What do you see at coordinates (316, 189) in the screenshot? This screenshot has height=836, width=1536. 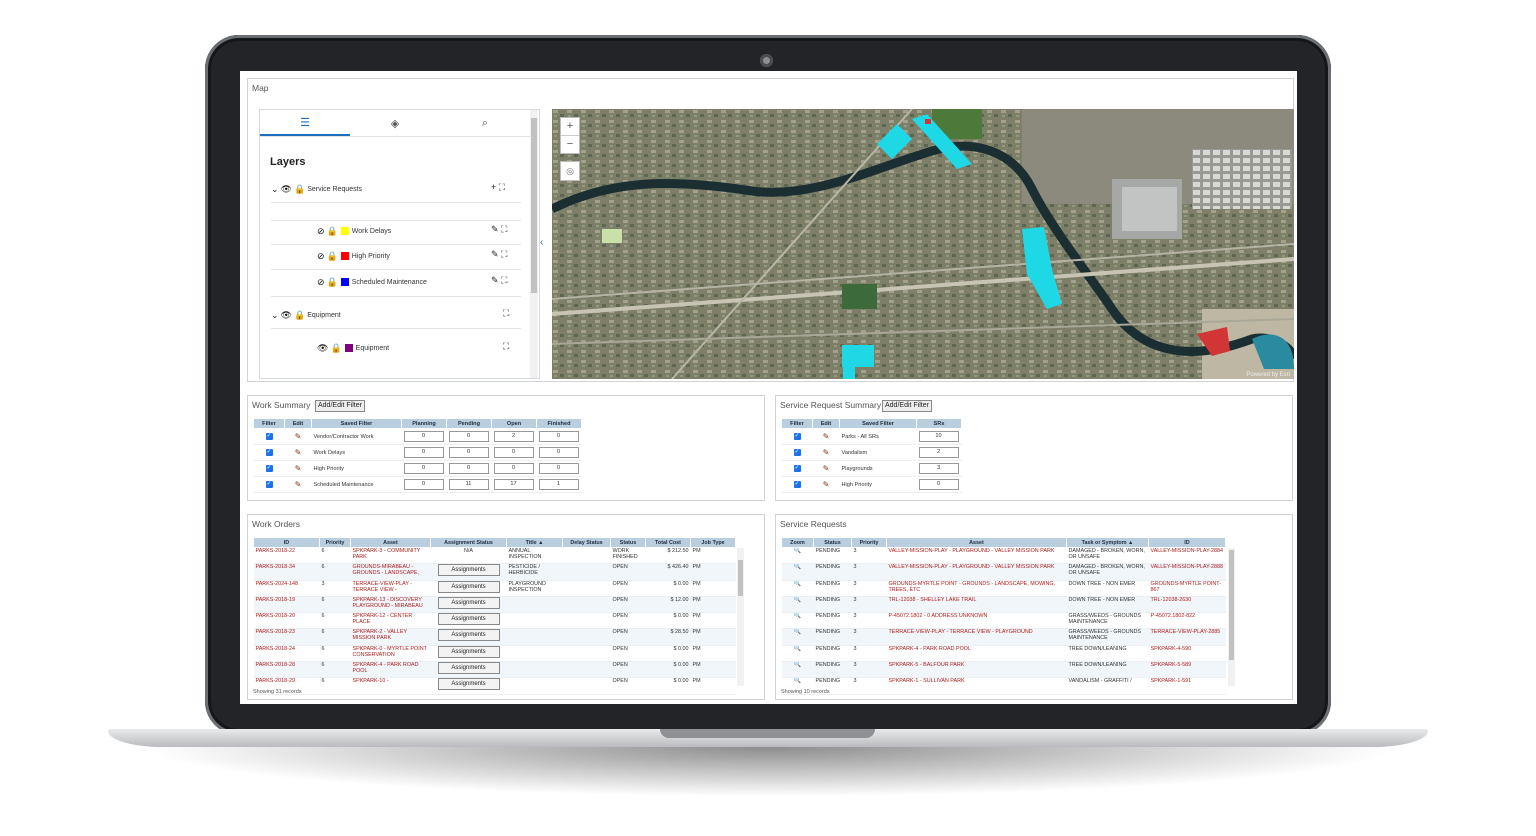 I see `layer-group-service-requests: ⌄ 👁 🔒 Service Requests` at bounding box center [316, 189].